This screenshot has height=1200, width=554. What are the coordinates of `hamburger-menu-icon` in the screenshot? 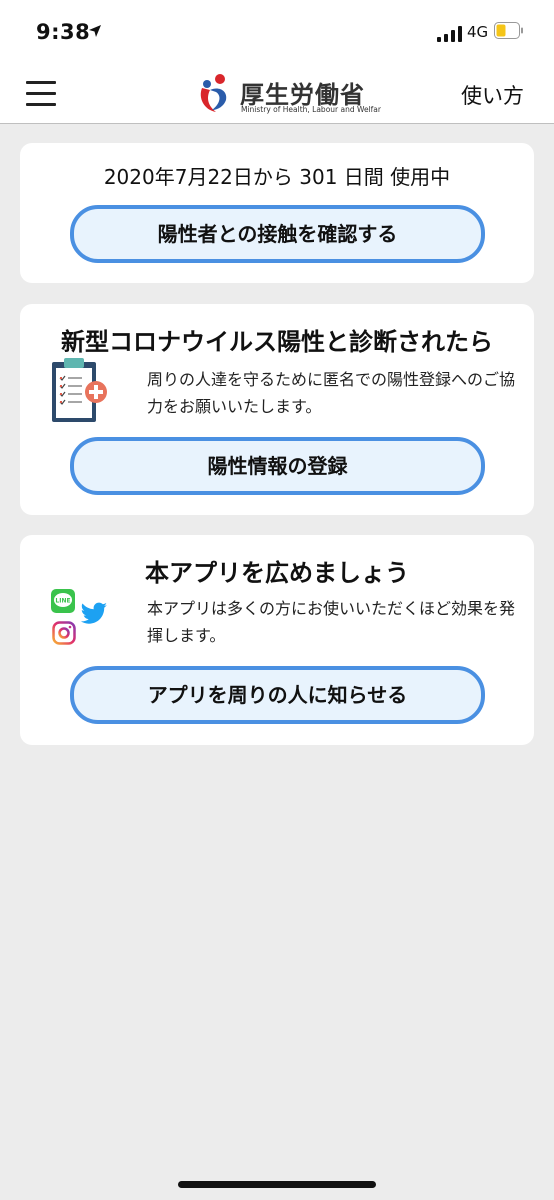 It's located at (41, 93).